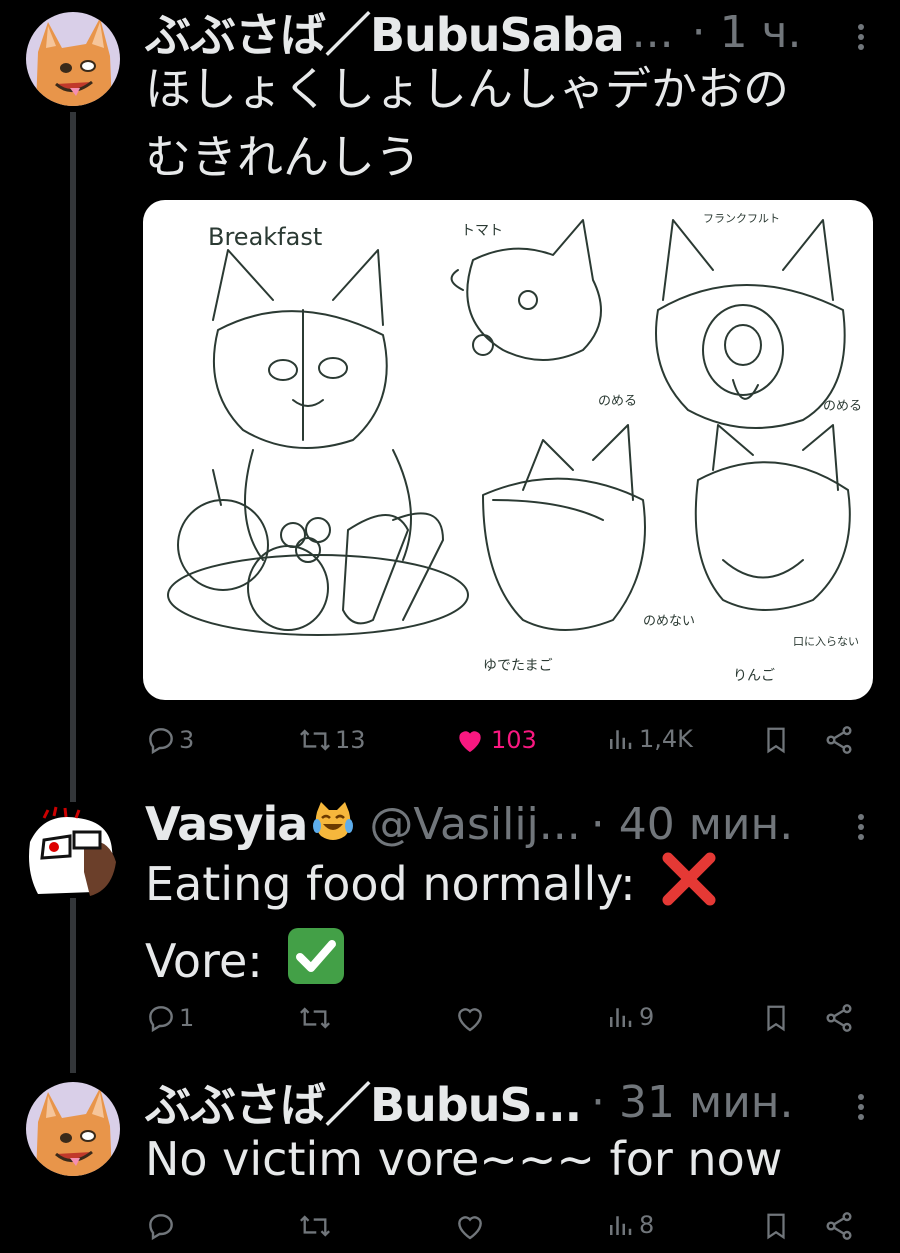 The image size is (900, 1253). I want to click on media-label: のめない, so click(669, 621).